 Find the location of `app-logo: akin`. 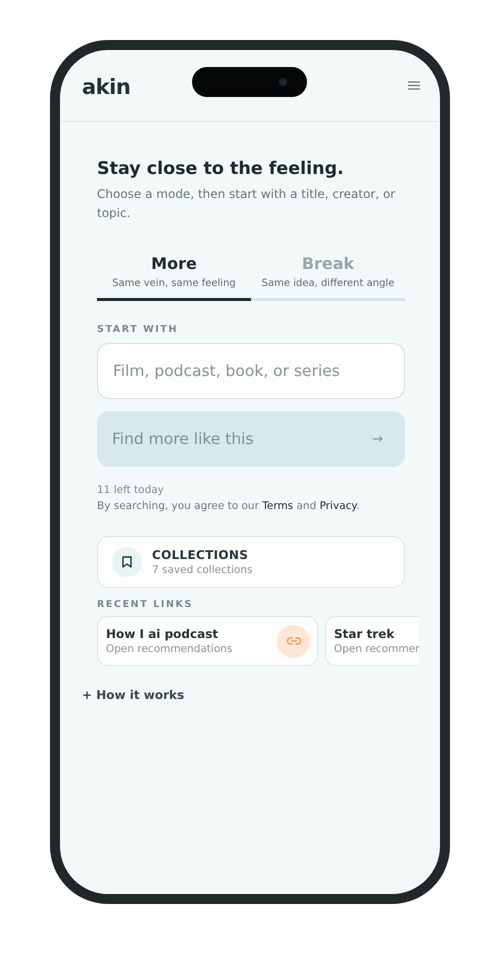

app-logo: akin is located at coordinates (106, 86).